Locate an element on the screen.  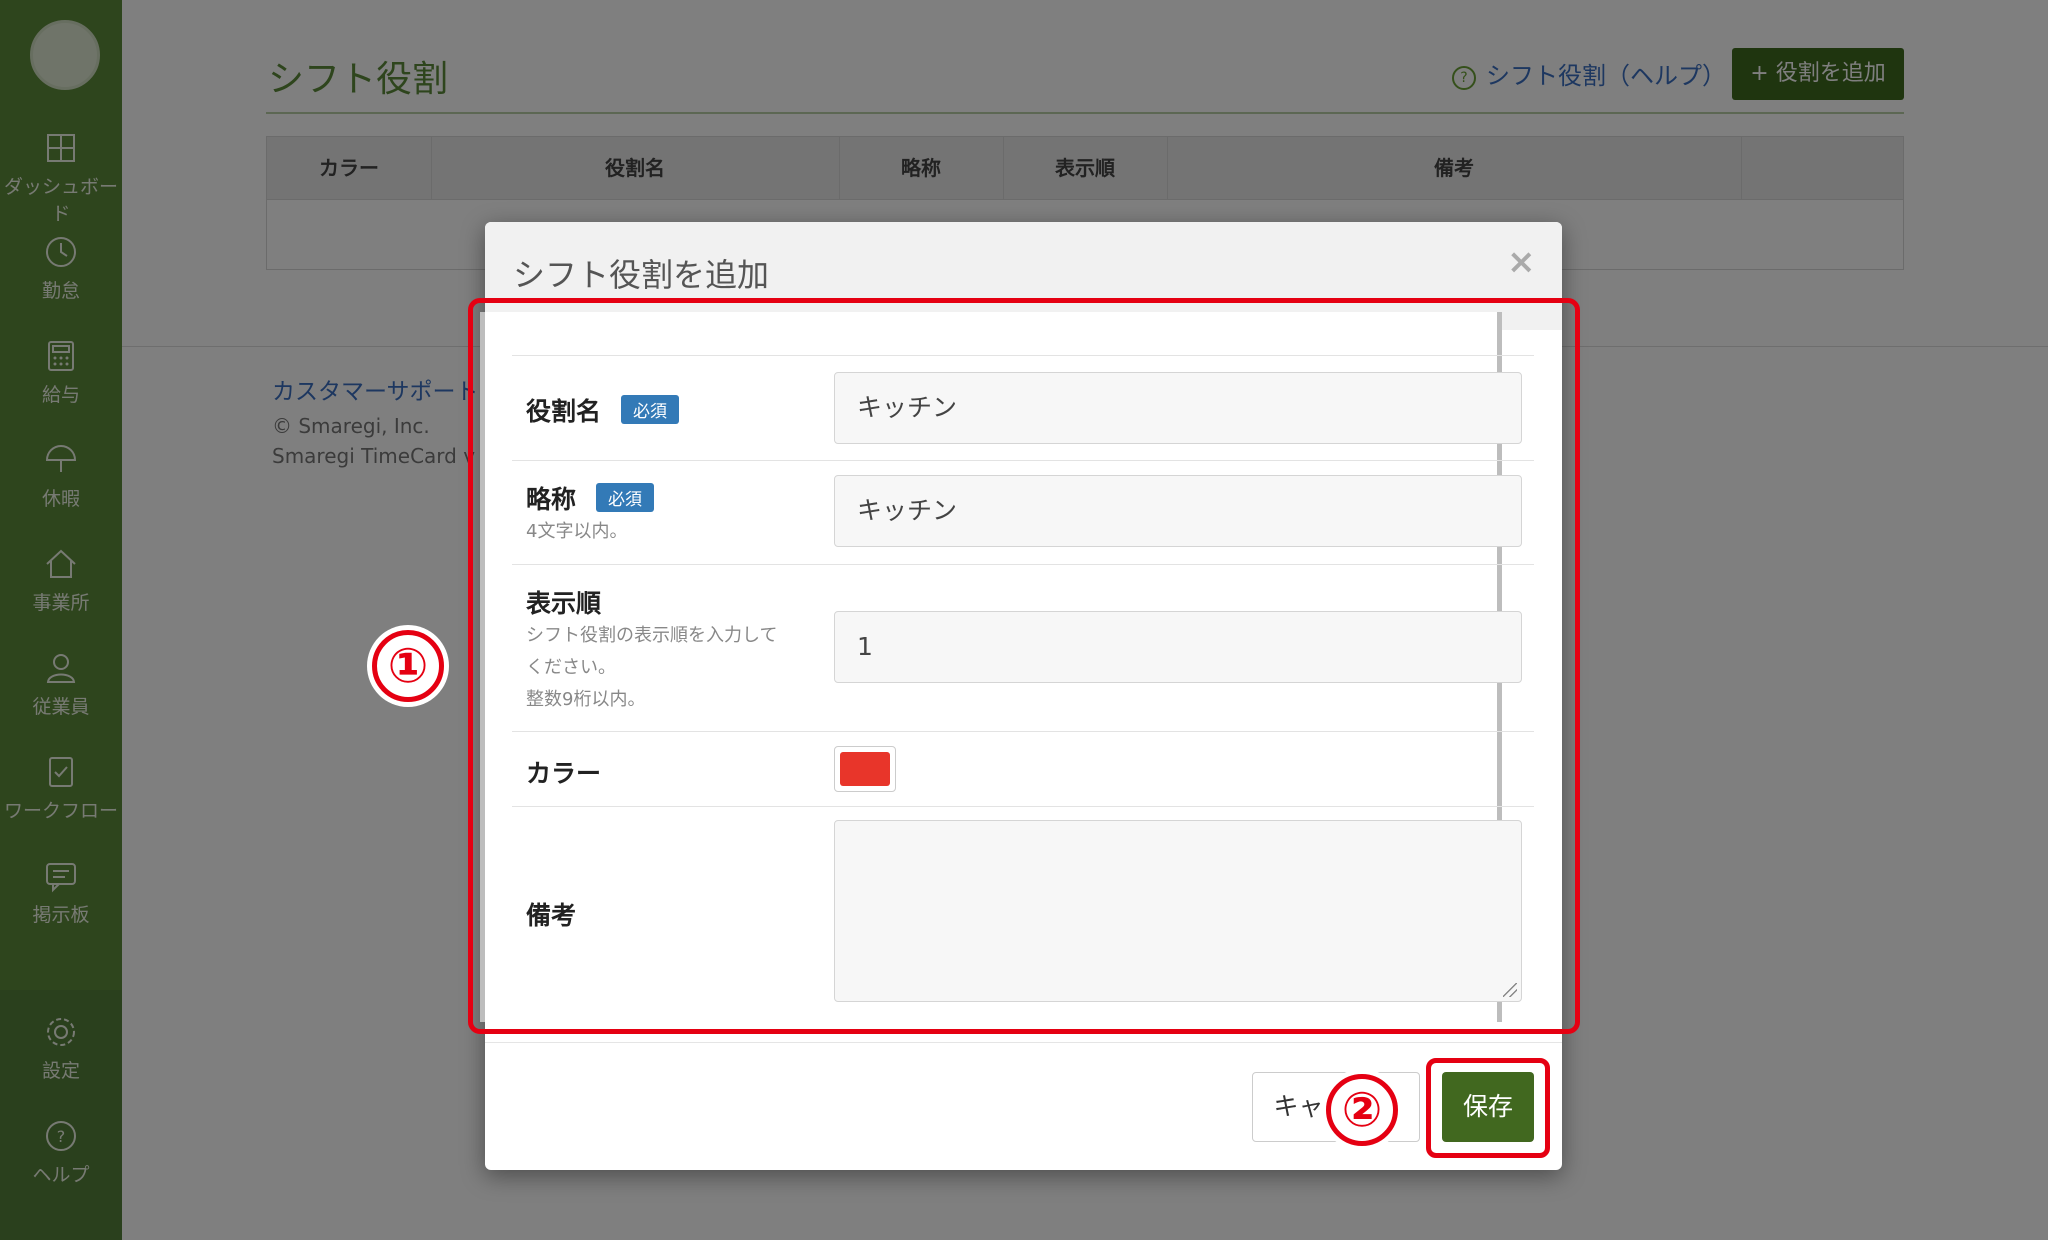
save-highlight-box is located at coordinates (1488, 1108).